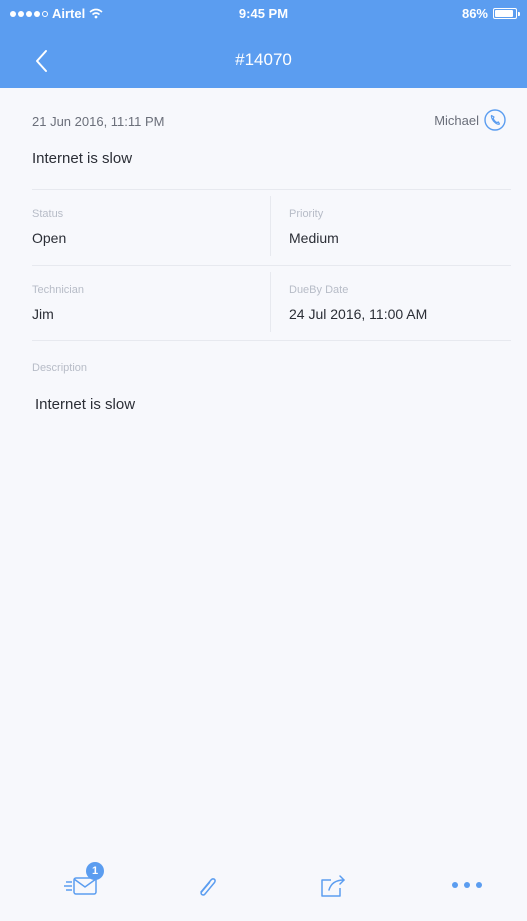 The image size is (527, 921). I want to click on share-icon, so click(333, 886).